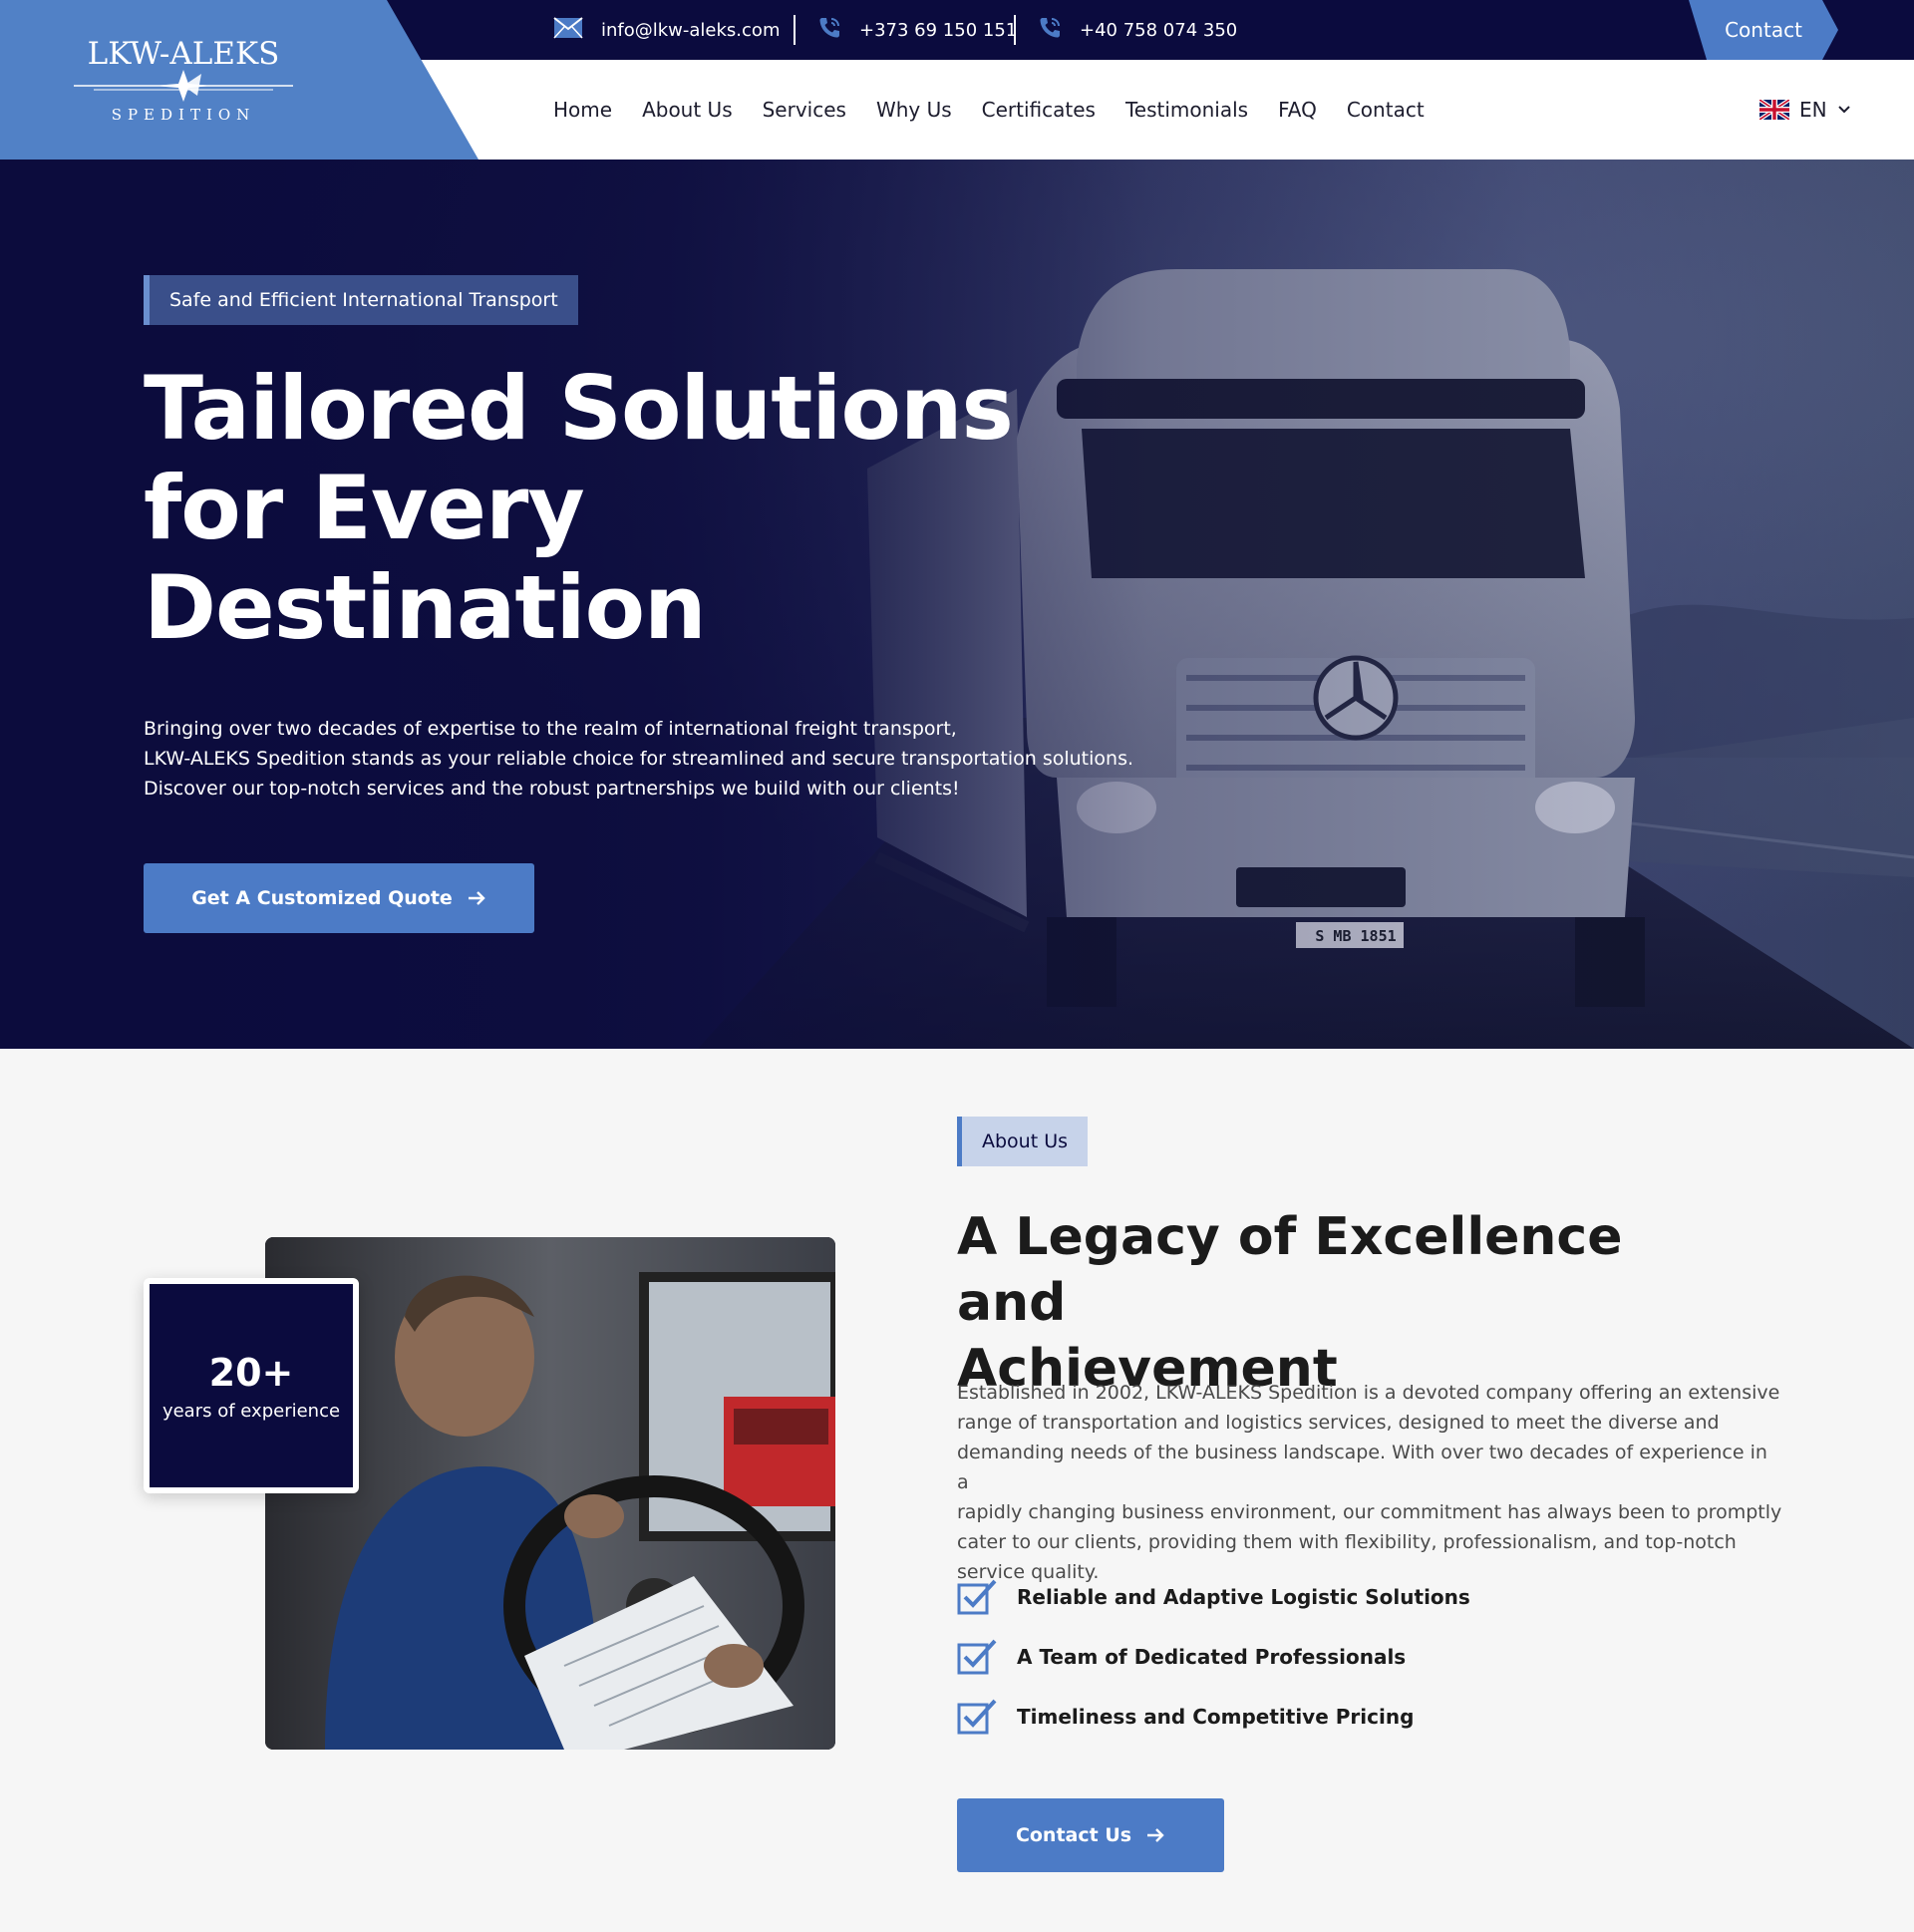 The height and width of the screenshot is (1932, 1914). I want to click on chevron-down-icon, so click(1843, 110).